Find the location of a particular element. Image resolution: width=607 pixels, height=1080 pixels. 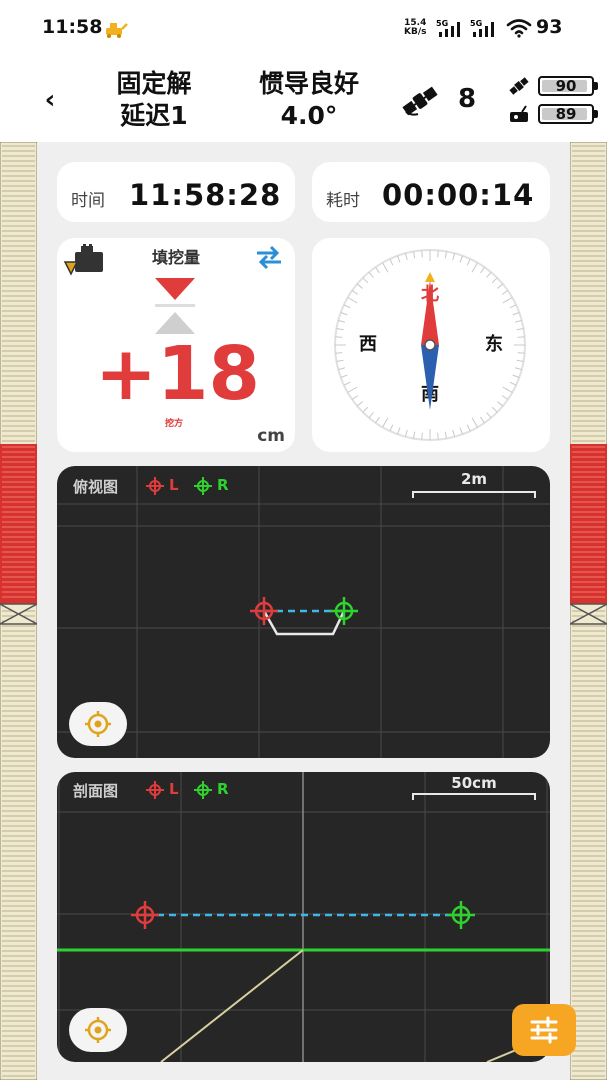

app-header: ‹ 固定解 延迟1 惯导良好 4.0° 8 90 89 is located at coordinates (303, 100).